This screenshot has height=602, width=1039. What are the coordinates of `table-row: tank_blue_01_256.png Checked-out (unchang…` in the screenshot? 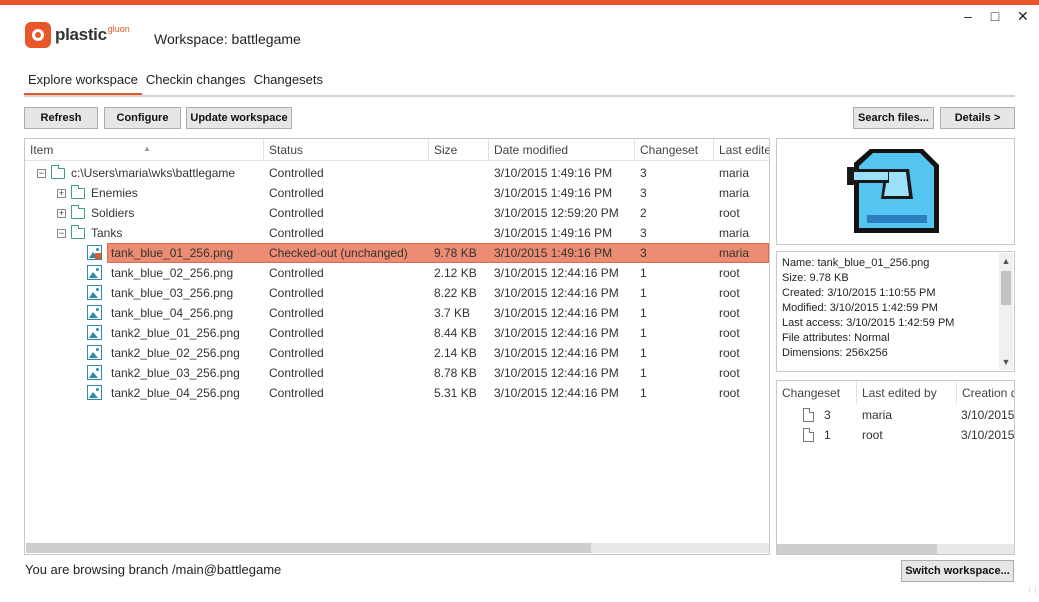 It's located at (397, 253).